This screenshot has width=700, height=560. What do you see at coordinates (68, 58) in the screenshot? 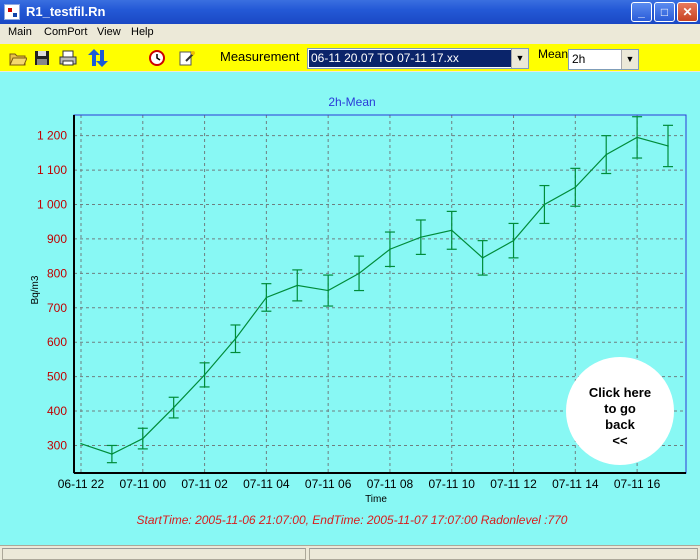
I see `print-icon` at bounding box center [68, 58].